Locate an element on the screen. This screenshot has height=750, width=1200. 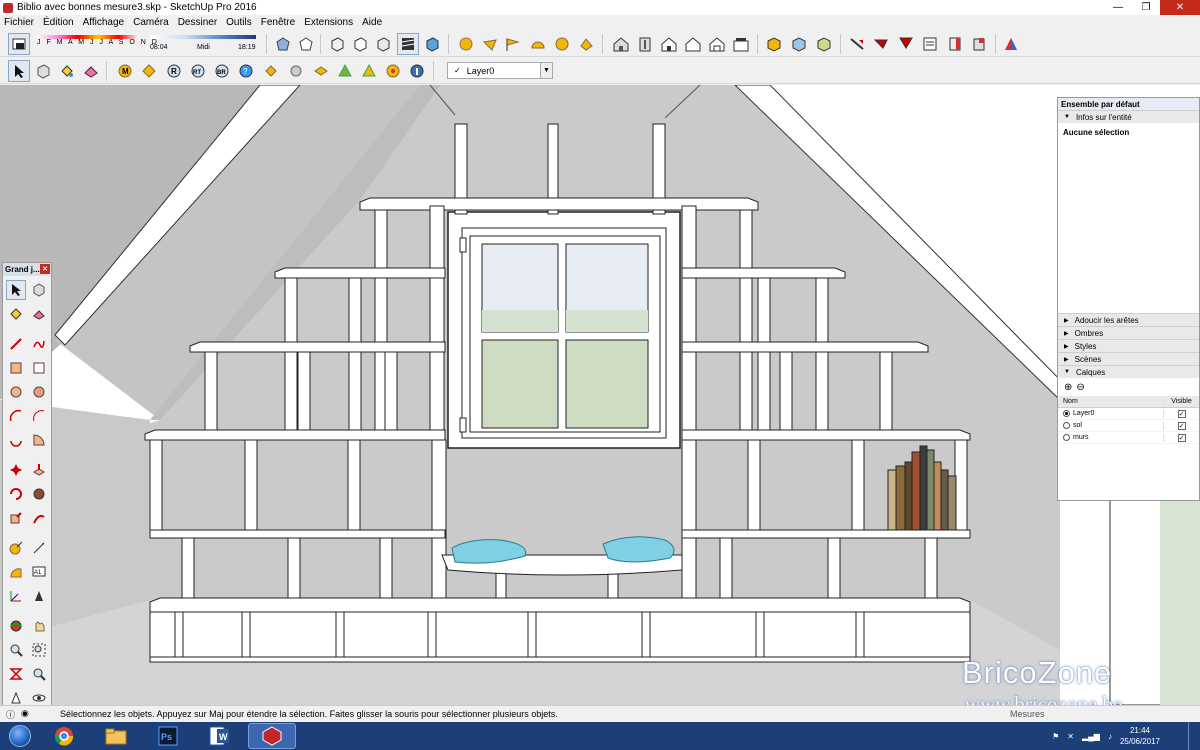
layer-dropdown: ✓ Layer0 ▼ is located at coordinates (500, 70).